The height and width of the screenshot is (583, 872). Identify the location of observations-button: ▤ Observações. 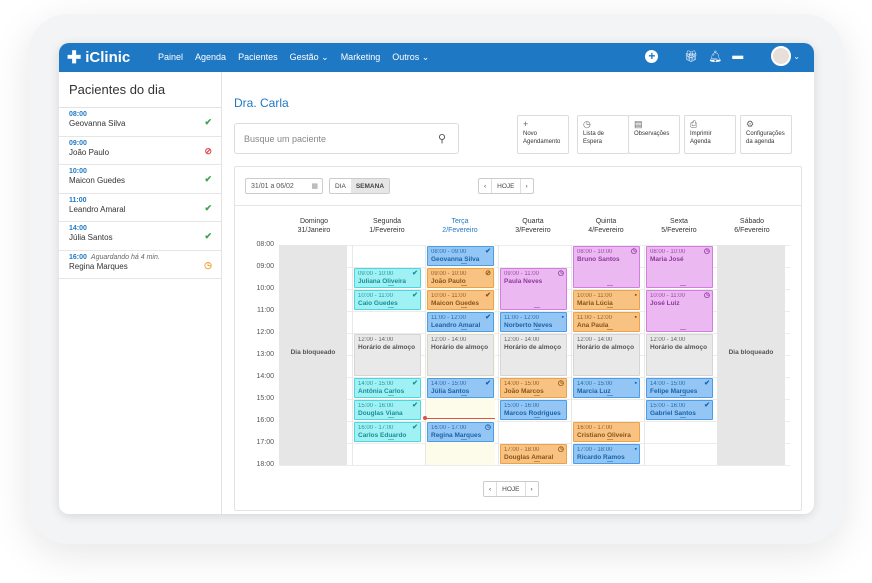
(654, 134).